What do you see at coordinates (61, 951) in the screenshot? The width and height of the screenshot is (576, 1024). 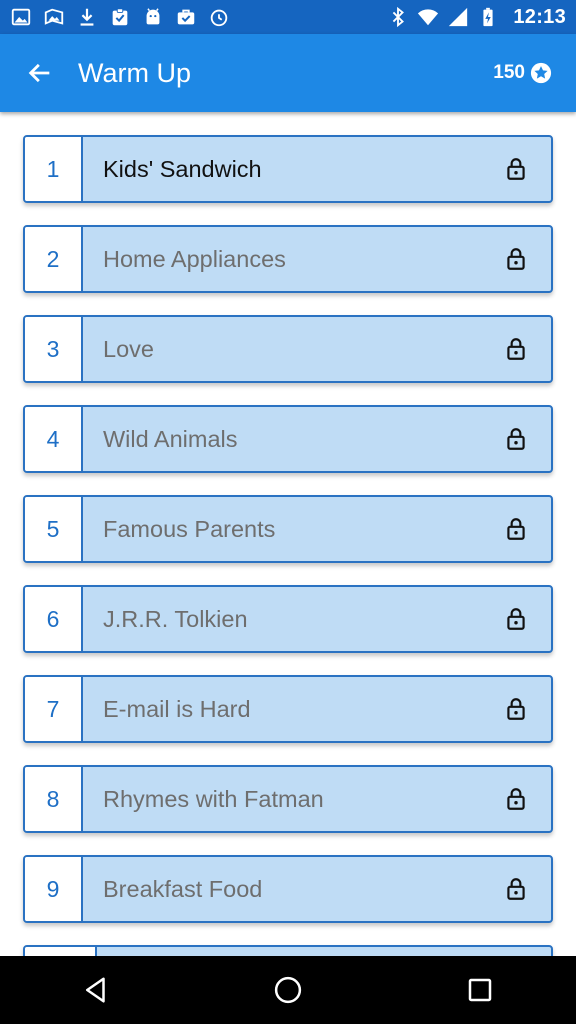 I see `level-number` at bounding box center [61, 951].